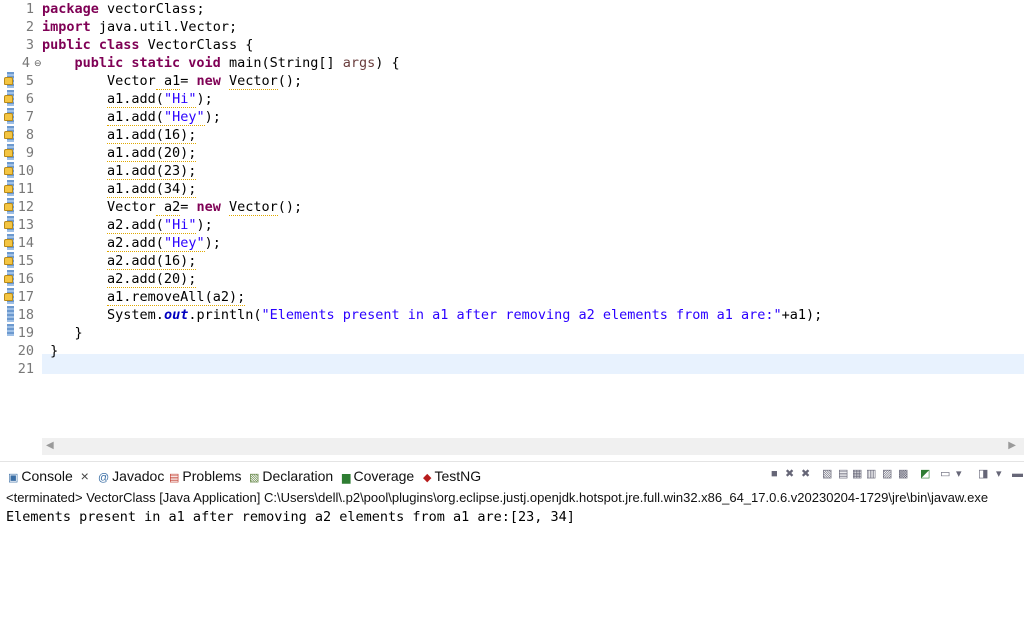 The height and width of the screenshot is (625, 1024). I want to click on keyword: public class, so click(91, 45).